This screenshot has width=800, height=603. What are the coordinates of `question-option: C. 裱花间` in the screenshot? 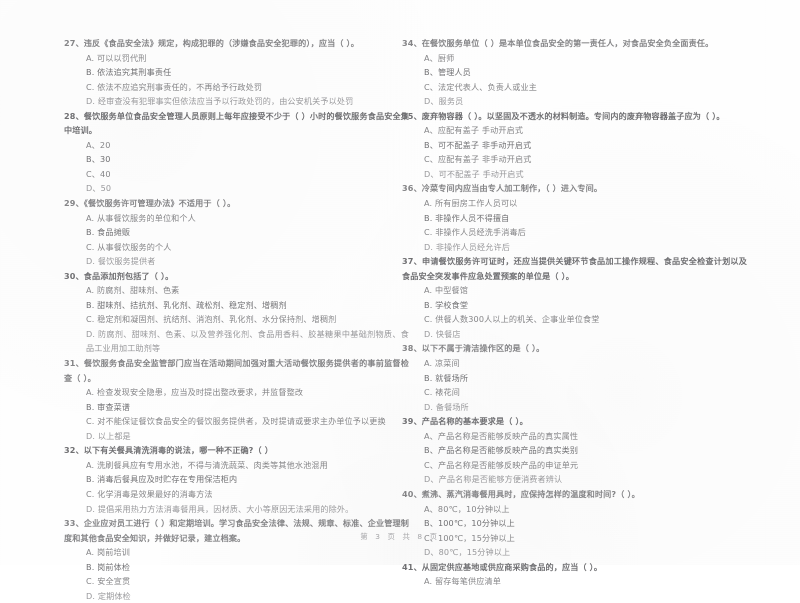 It's located at (442, 392).